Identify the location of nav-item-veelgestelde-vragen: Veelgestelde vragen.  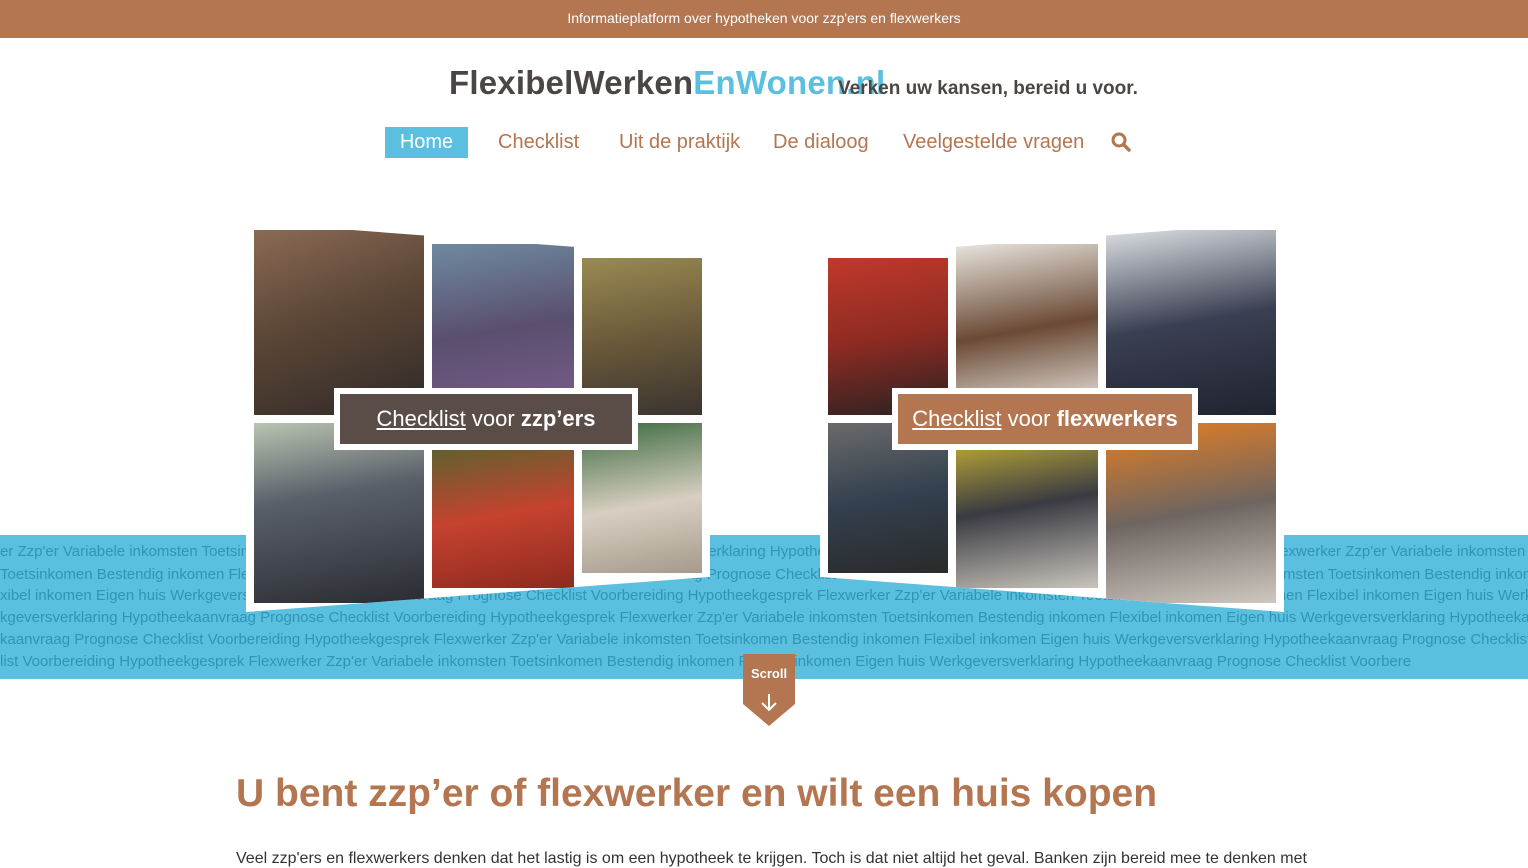
(993, 142).